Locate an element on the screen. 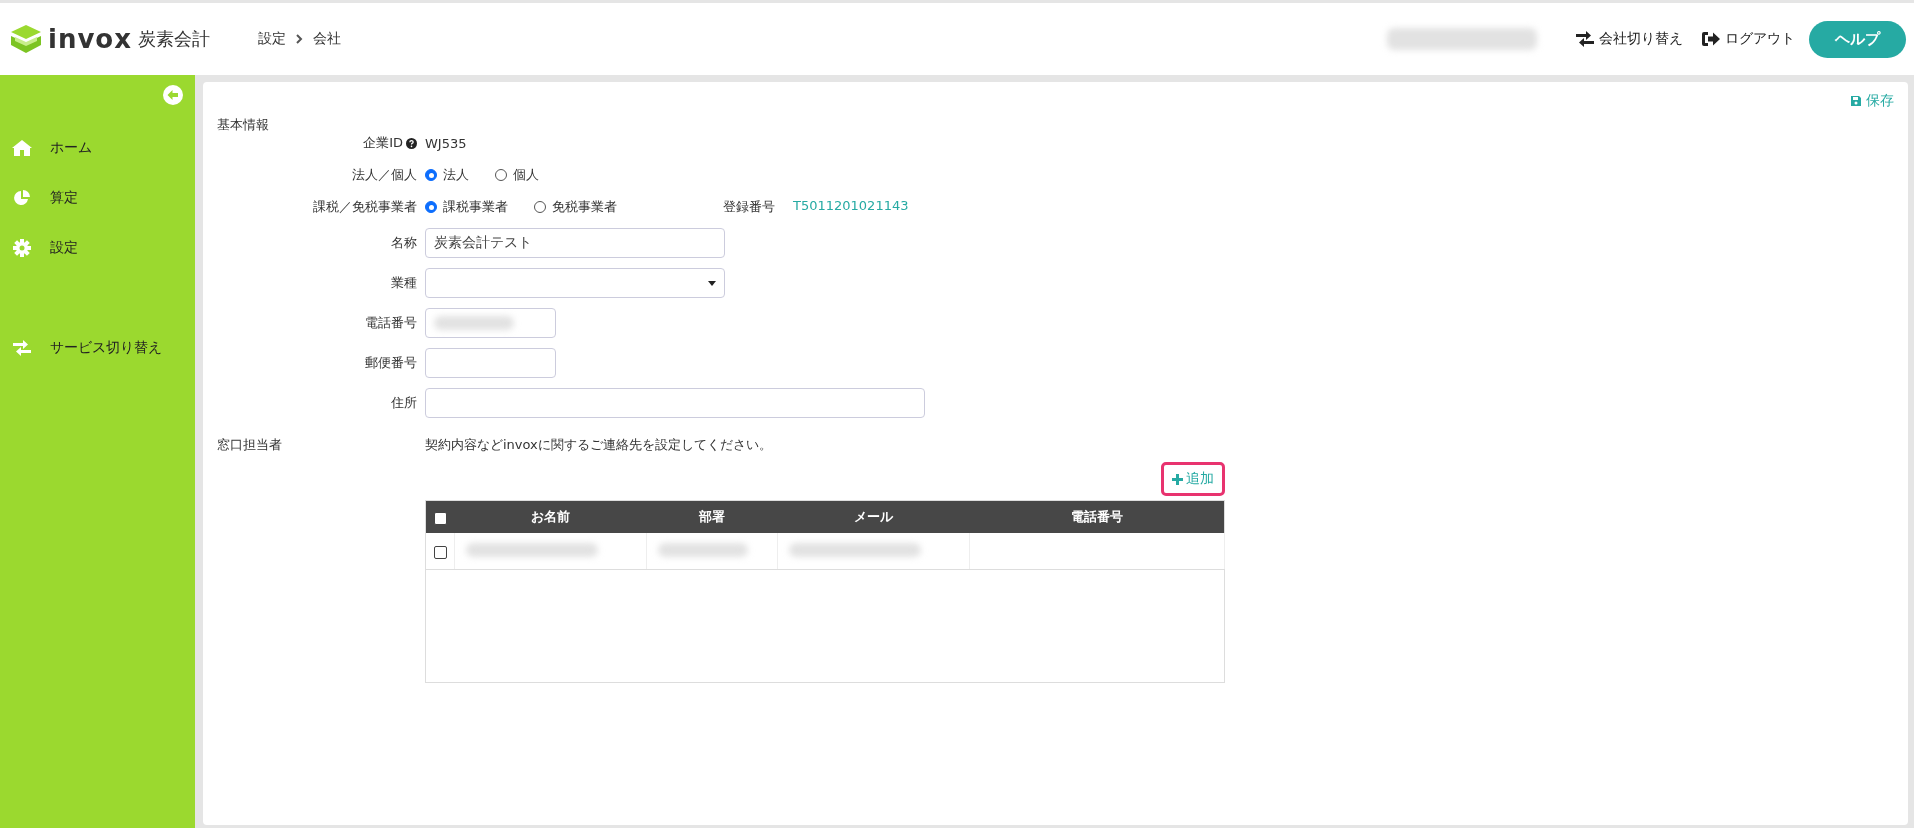 This screenshot has width=1914, height=828. column-header: お名前 is located at coordinates (550, 516).